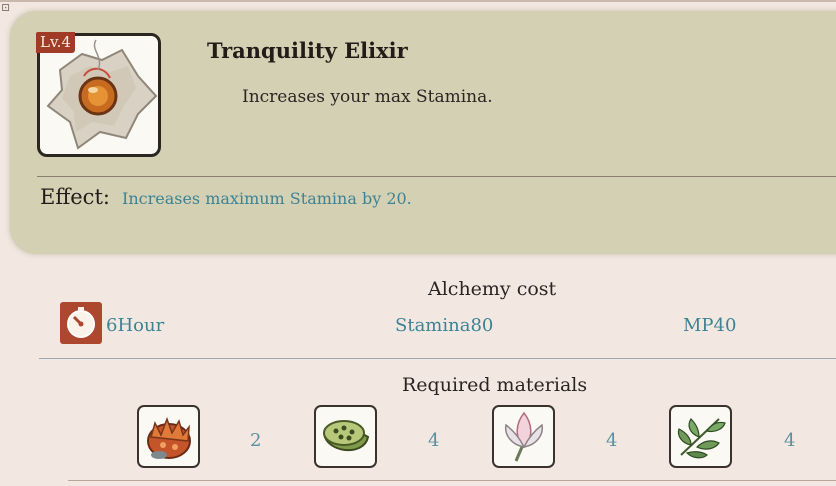 Image resolution: width=836 pixels, height=486 pixels. I want to click on cost-divider, so click(437, 358).